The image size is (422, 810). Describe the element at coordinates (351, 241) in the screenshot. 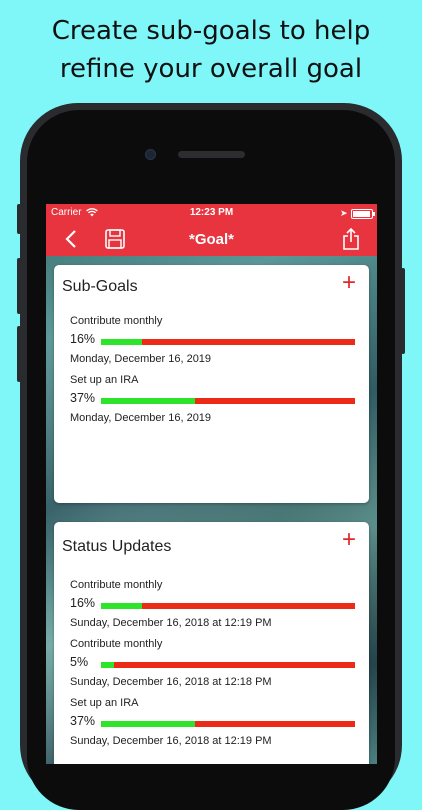

I see `share-icon` at that location.